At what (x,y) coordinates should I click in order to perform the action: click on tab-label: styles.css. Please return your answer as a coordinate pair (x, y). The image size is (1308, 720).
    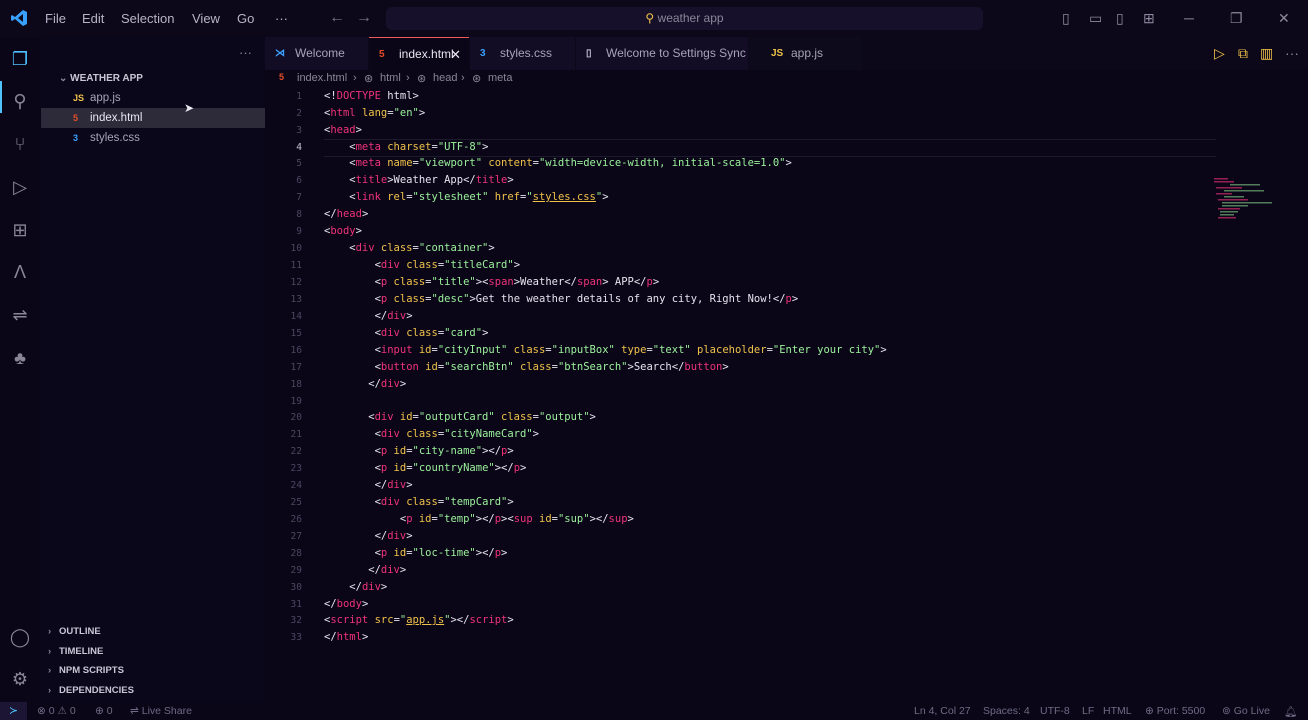
    Looking at the image, I should click on (526, 53).